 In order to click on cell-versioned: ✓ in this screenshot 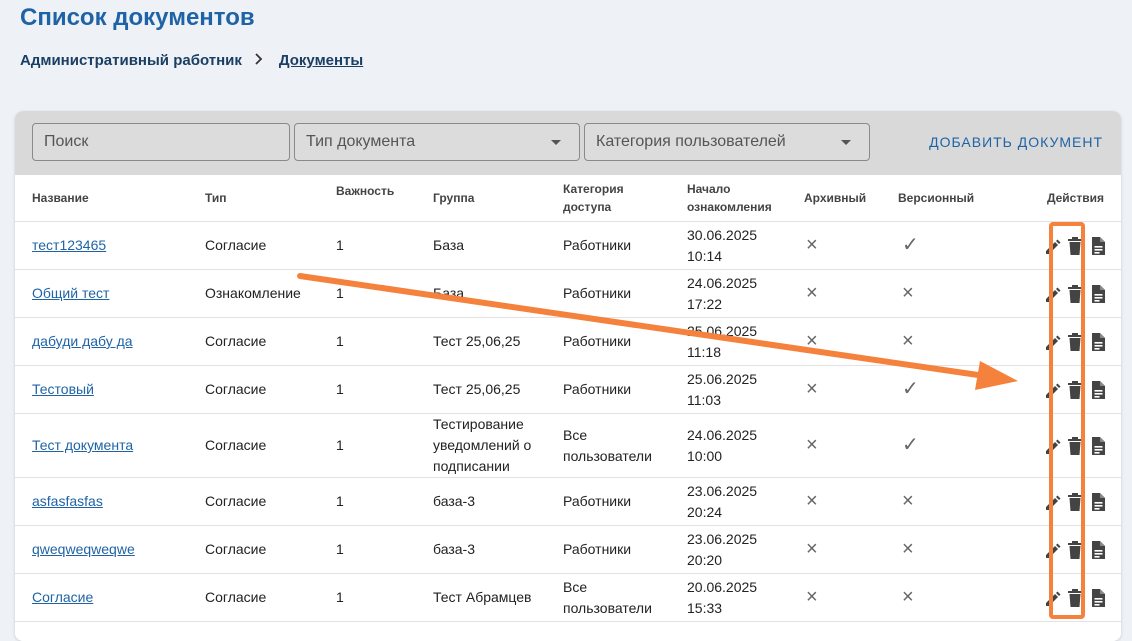, I will do `click(942, 389)`.